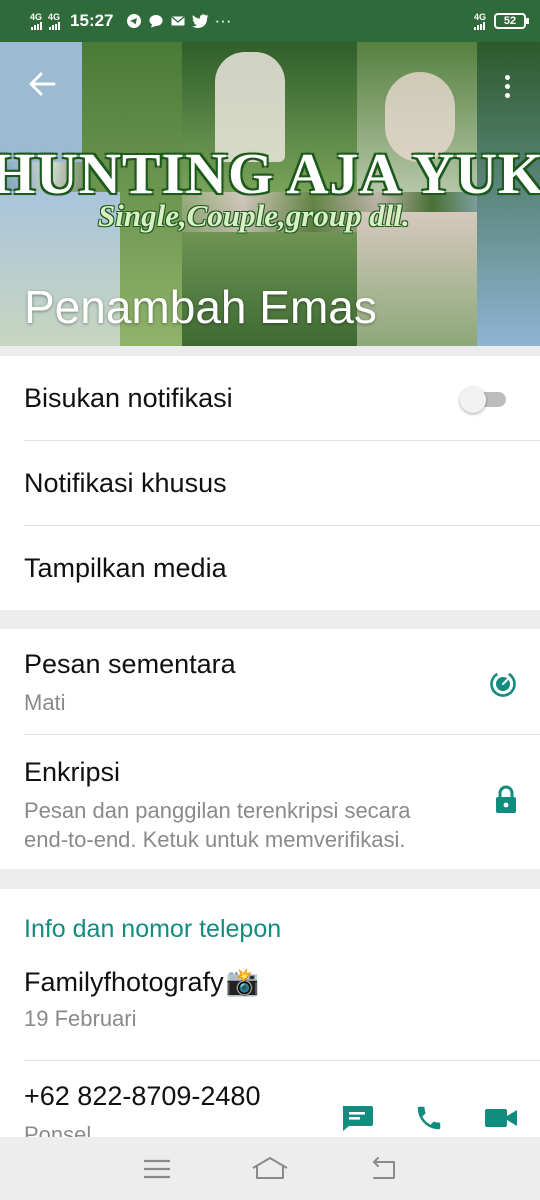 The image size is (540, 1200). What do you see at coordinates (483, 400) in the screenshot?
I see `mute-notifications-toggle` at bounding box center [483, 400].